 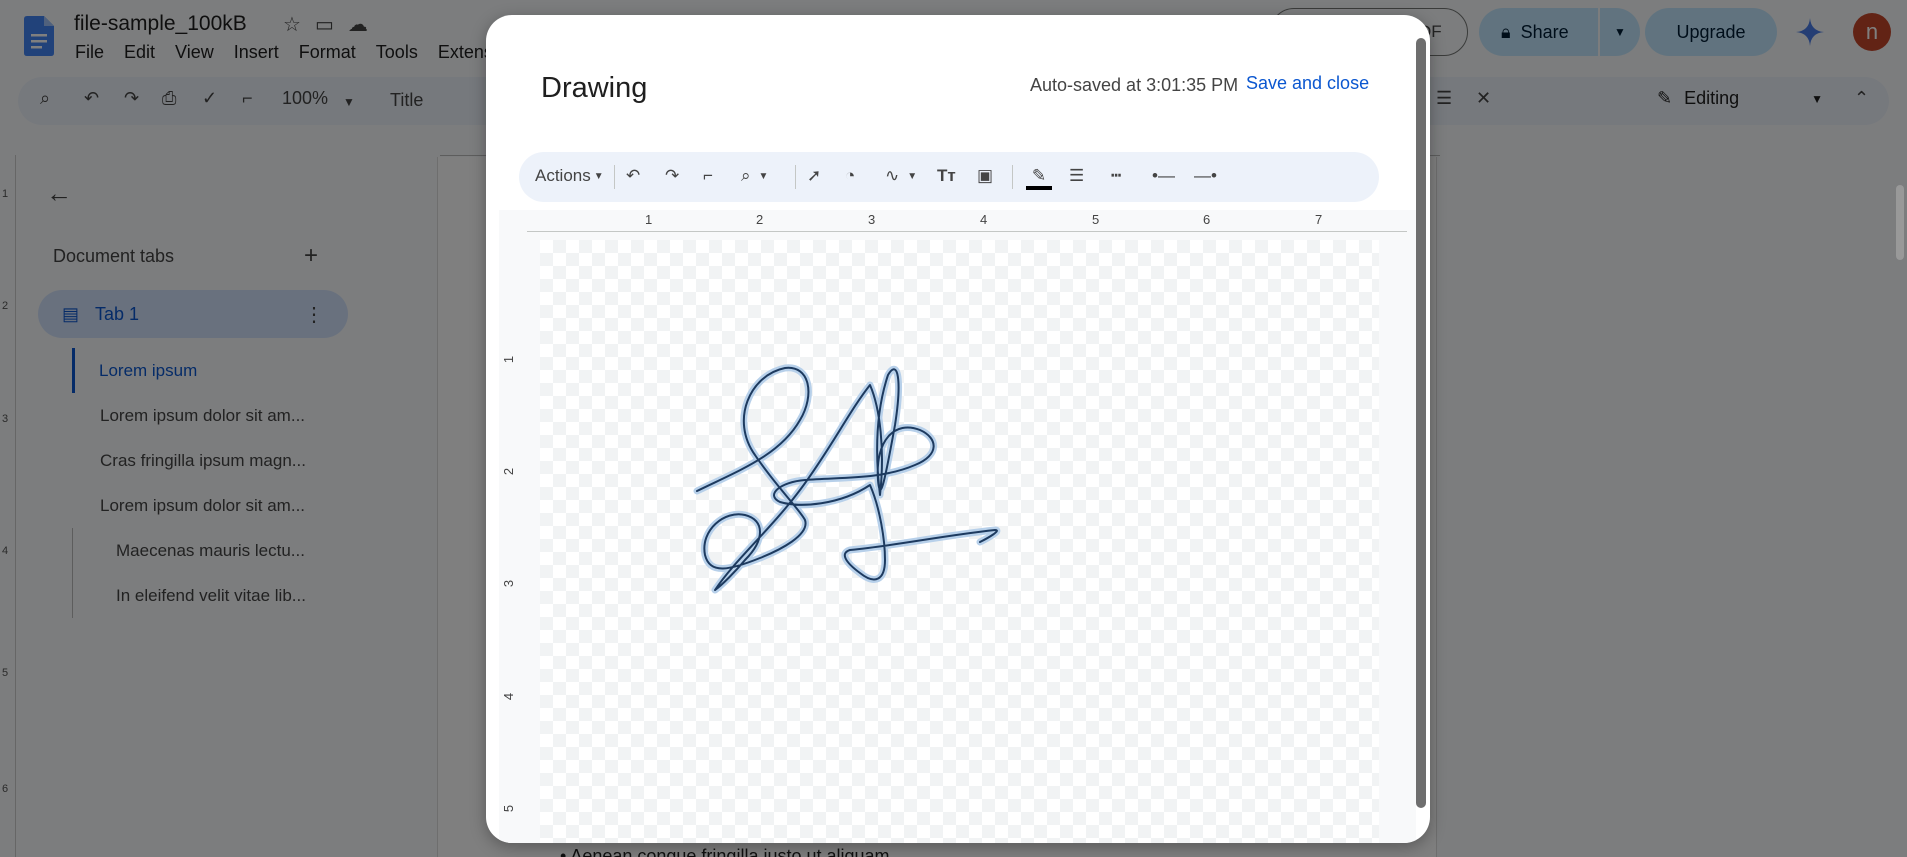 I want to click on scribble-caret-icon: ▼, so click(x=912, y=176).